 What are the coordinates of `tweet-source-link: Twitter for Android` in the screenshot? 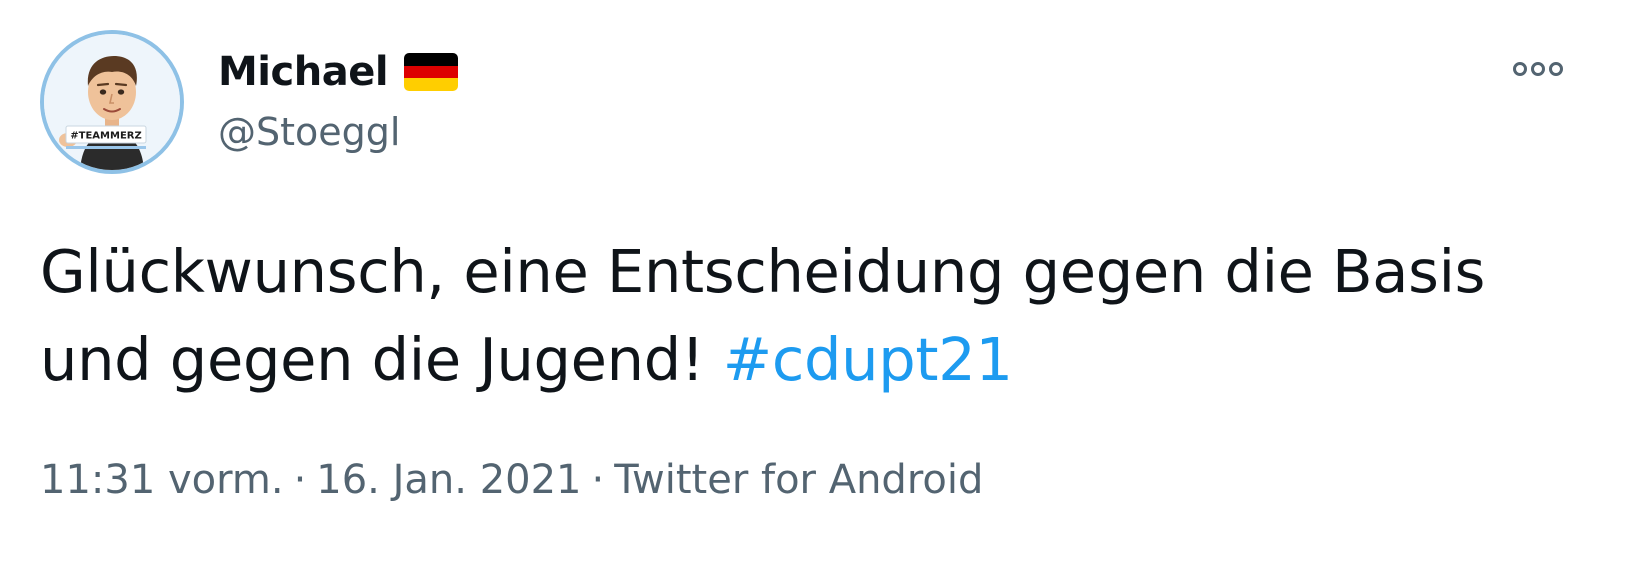 It's located at (798, 480).